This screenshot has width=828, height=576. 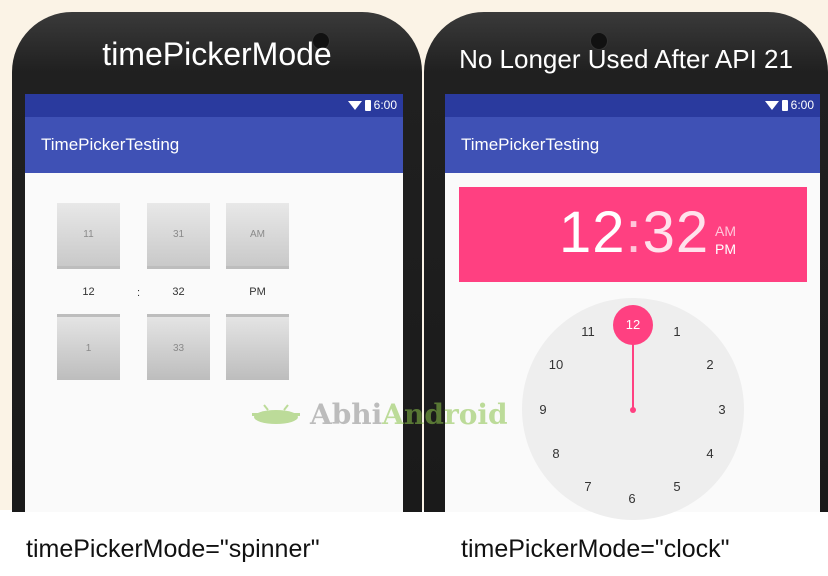 I want to click on clock-number: 7, so click(x=588, y=487).